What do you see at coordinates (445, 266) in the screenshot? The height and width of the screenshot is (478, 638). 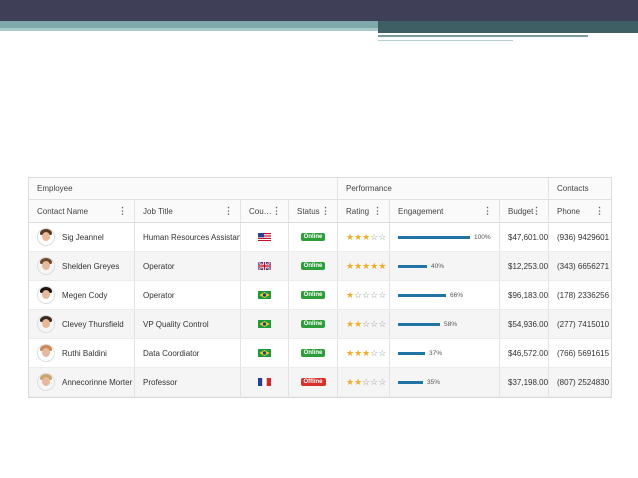 I see `cell-engagement: 40%` at bounding box center [445, 266].